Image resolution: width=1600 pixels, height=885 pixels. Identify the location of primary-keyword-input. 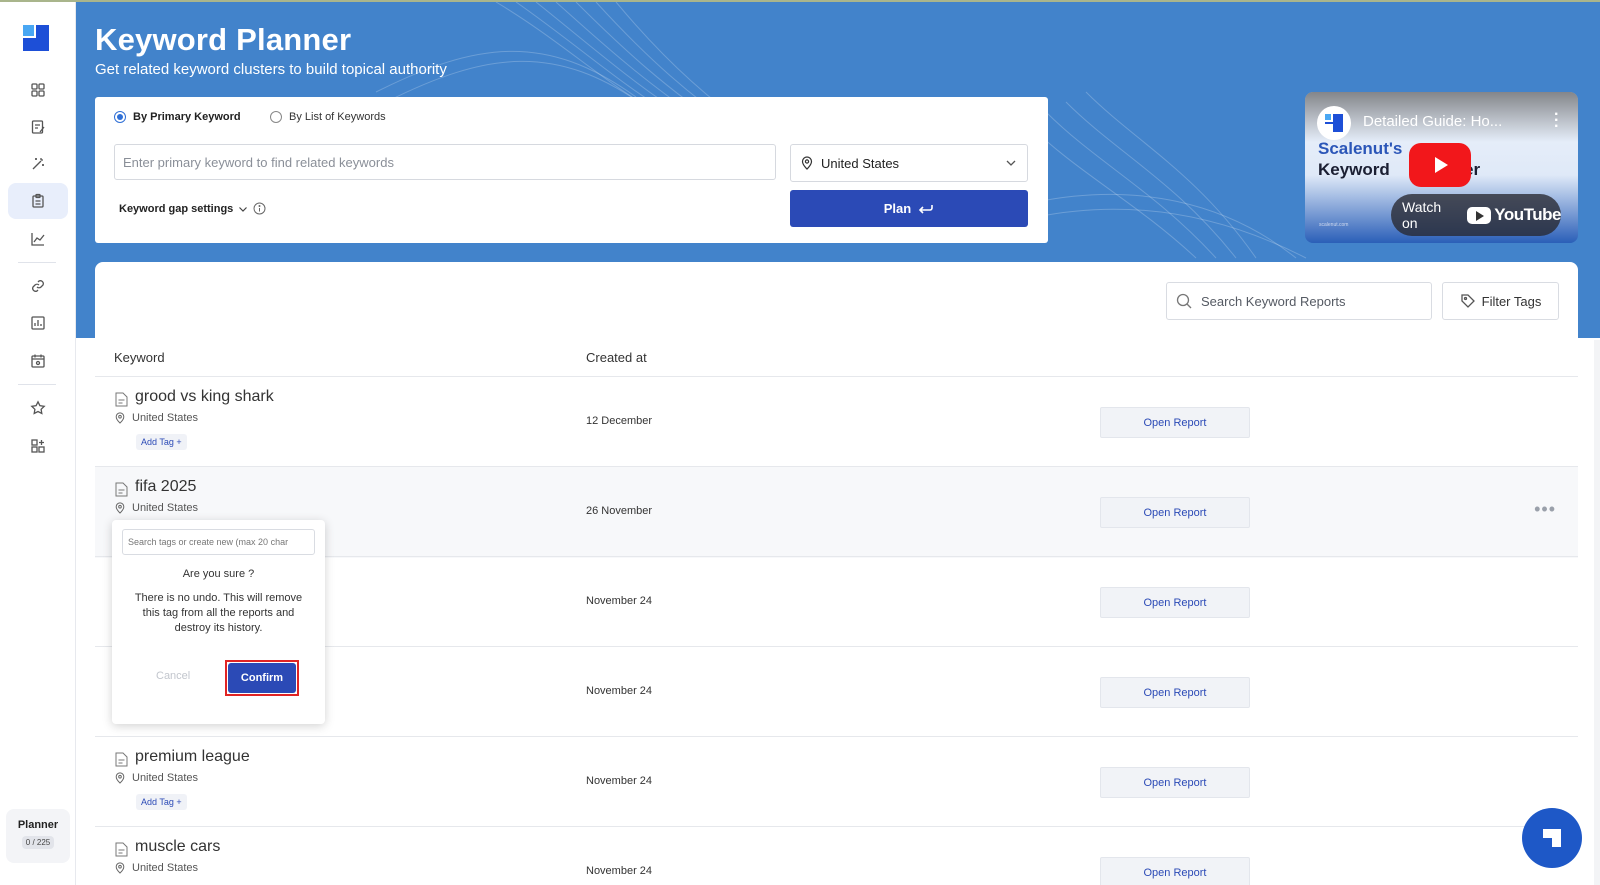
(445, 162).